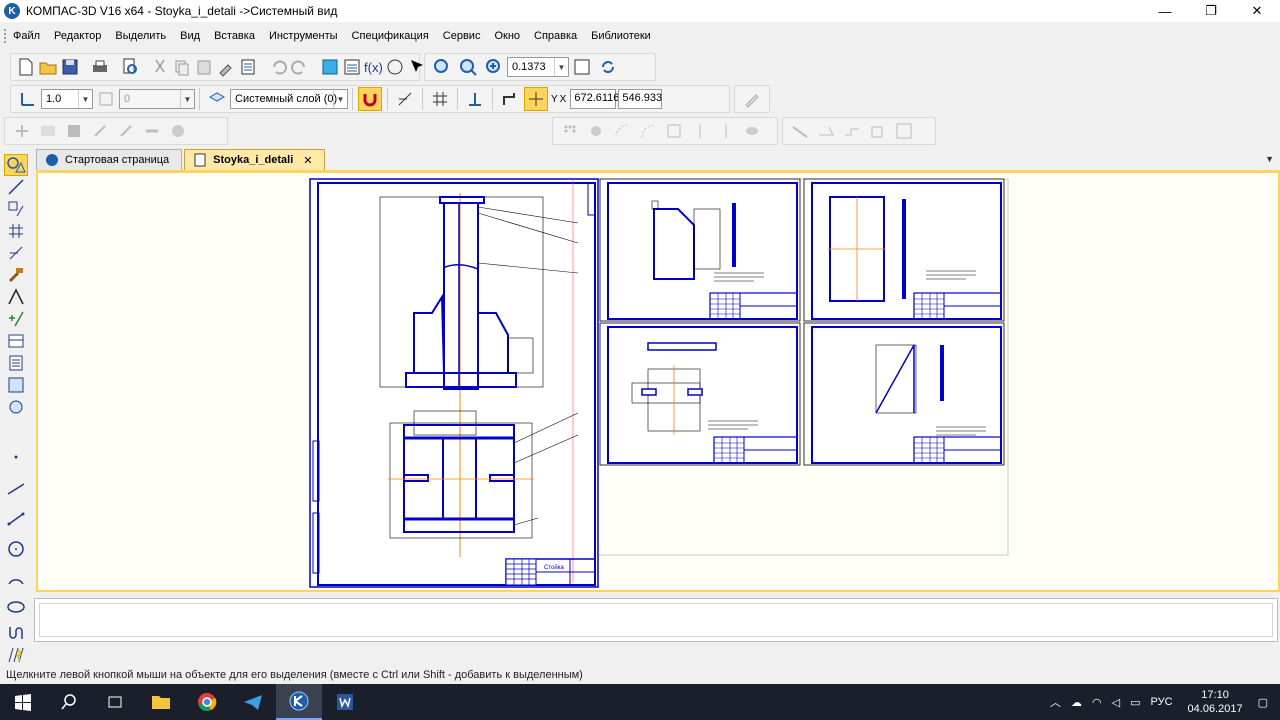 This screenshot has width=1280, height=720. I want to click on gear-icon, so click(596, 131).